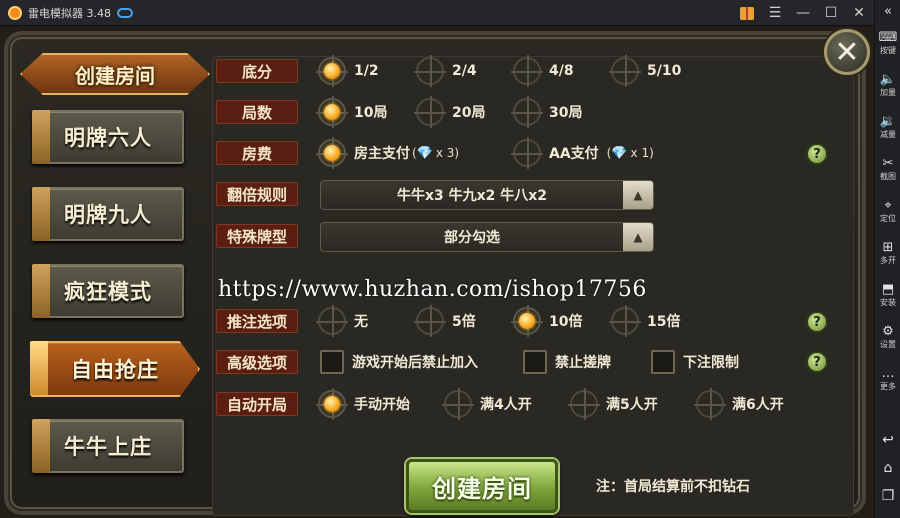  What do you see at coordinates (469, 113) in the screenshot?
I see `option-label: 20局` at bounding box center [469, 113].